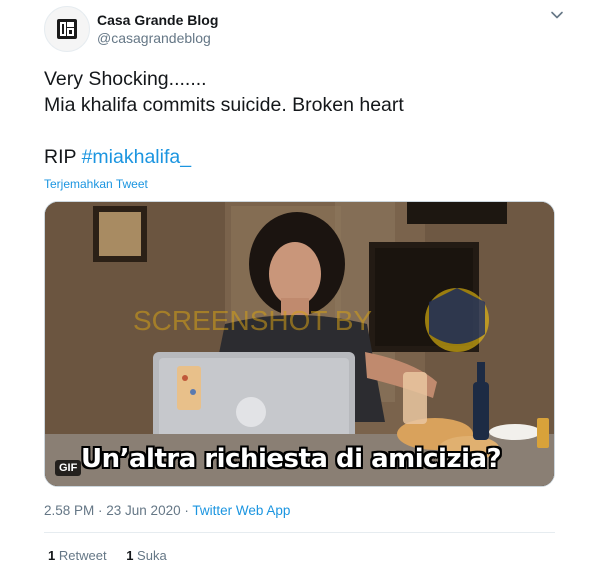  Describe the element at coordinates (118, 510) in the screenshot. I see `timestamp: 2.58 PM · 23 Jun 2020 ·` at that location.